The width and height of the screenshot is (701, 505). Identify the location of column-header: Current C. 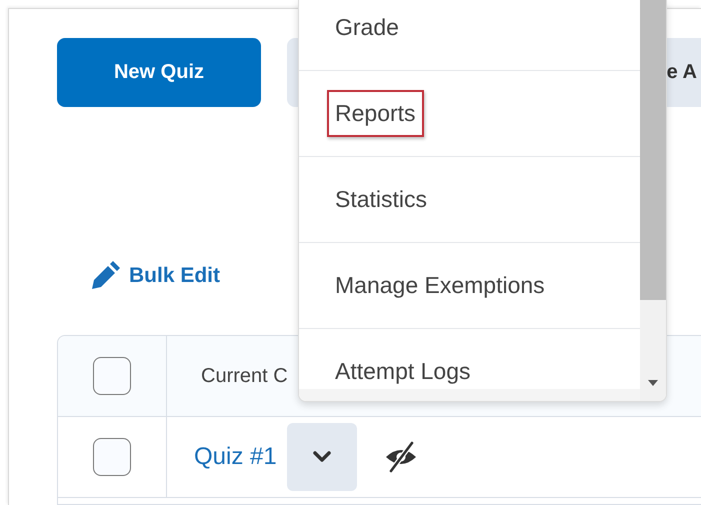
(244, 376).